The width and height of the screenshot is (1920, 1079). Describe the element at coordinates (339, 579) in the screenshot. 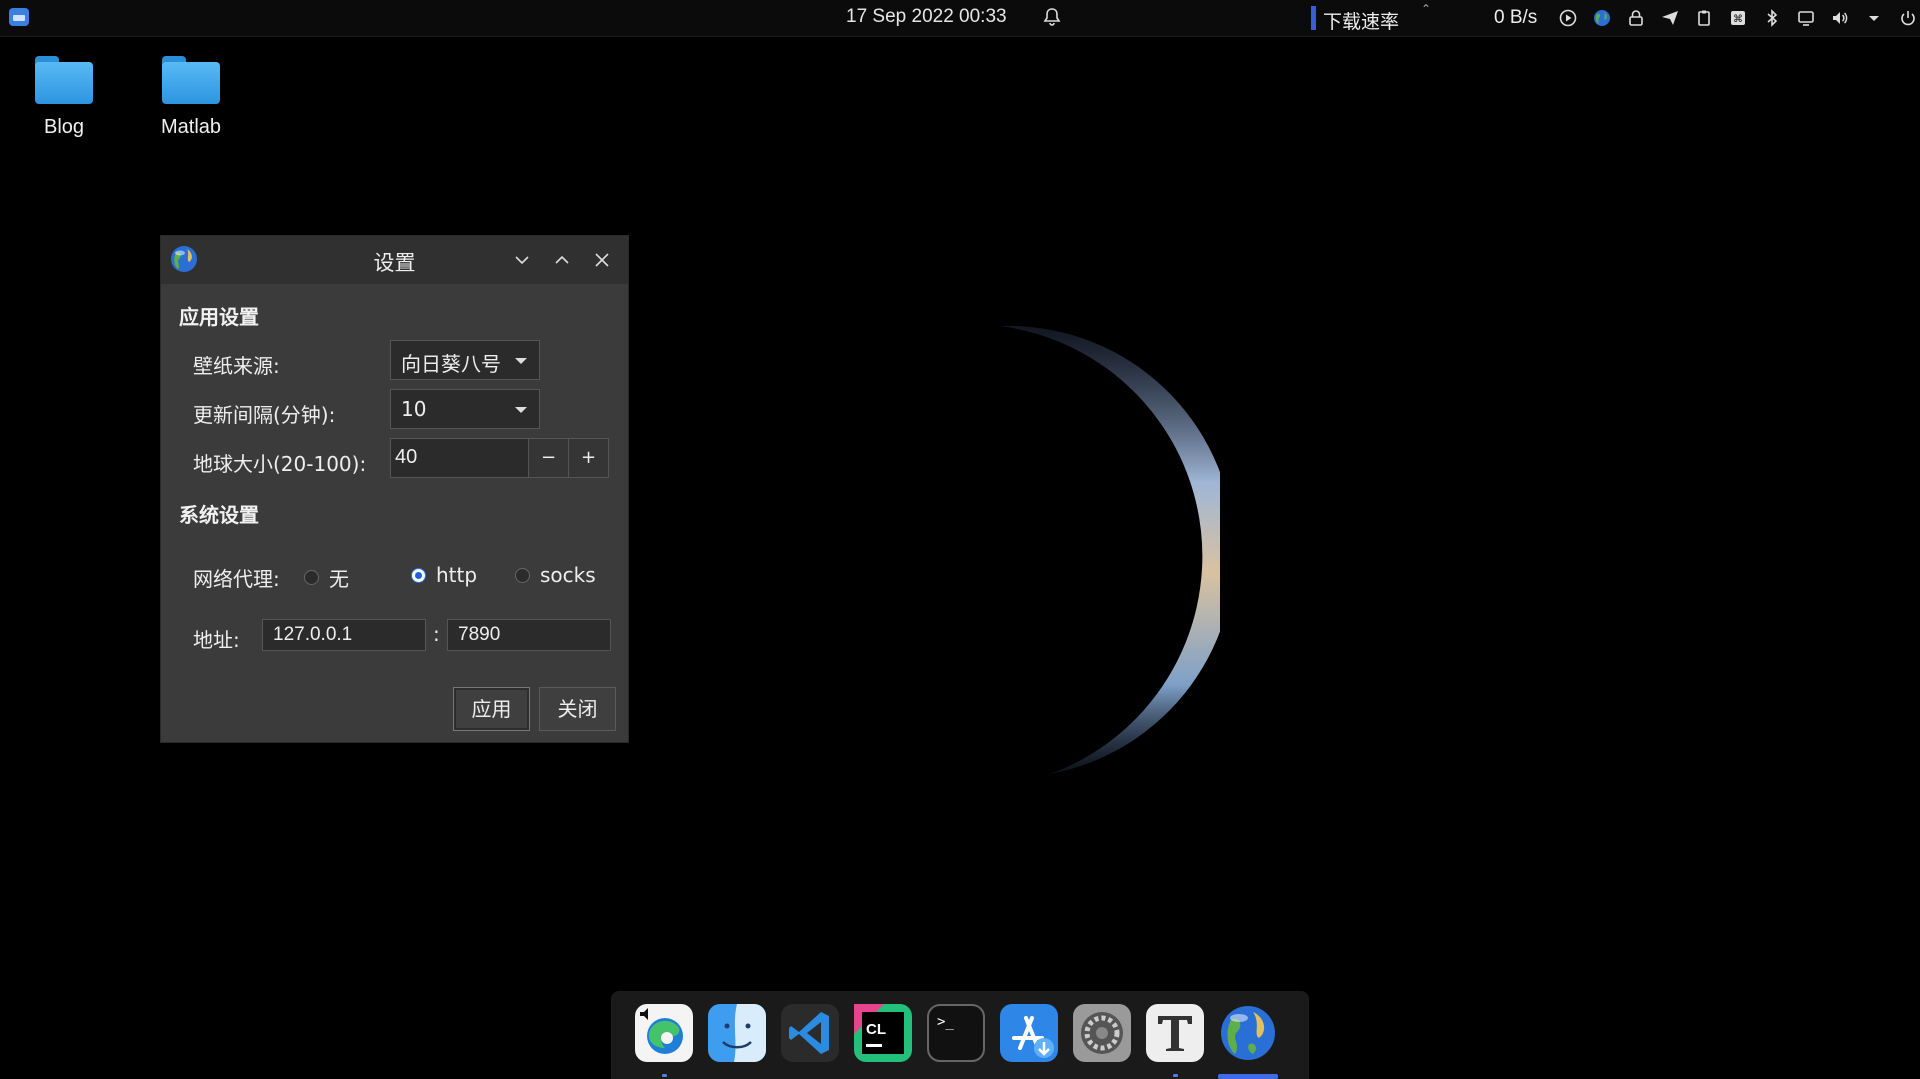

I see `proxy-option-label: 无` at that location.